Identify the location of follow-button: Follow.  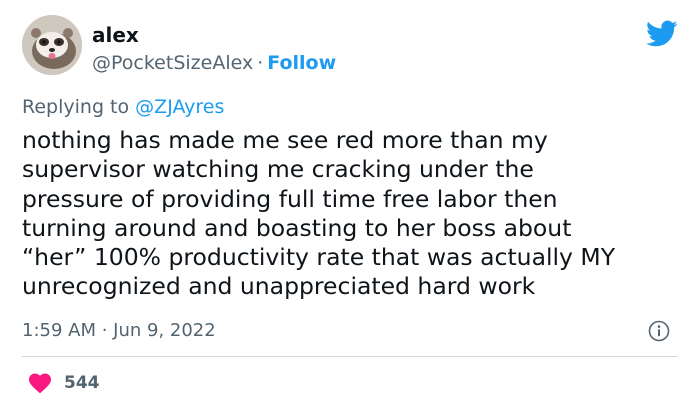
(301, 63).